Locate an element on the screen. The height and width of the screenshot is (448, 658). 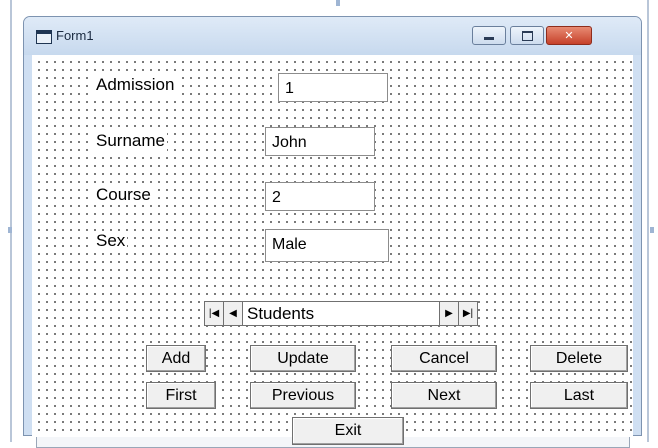
move-last-icon: ▶| is located at coordinates (468, 313).